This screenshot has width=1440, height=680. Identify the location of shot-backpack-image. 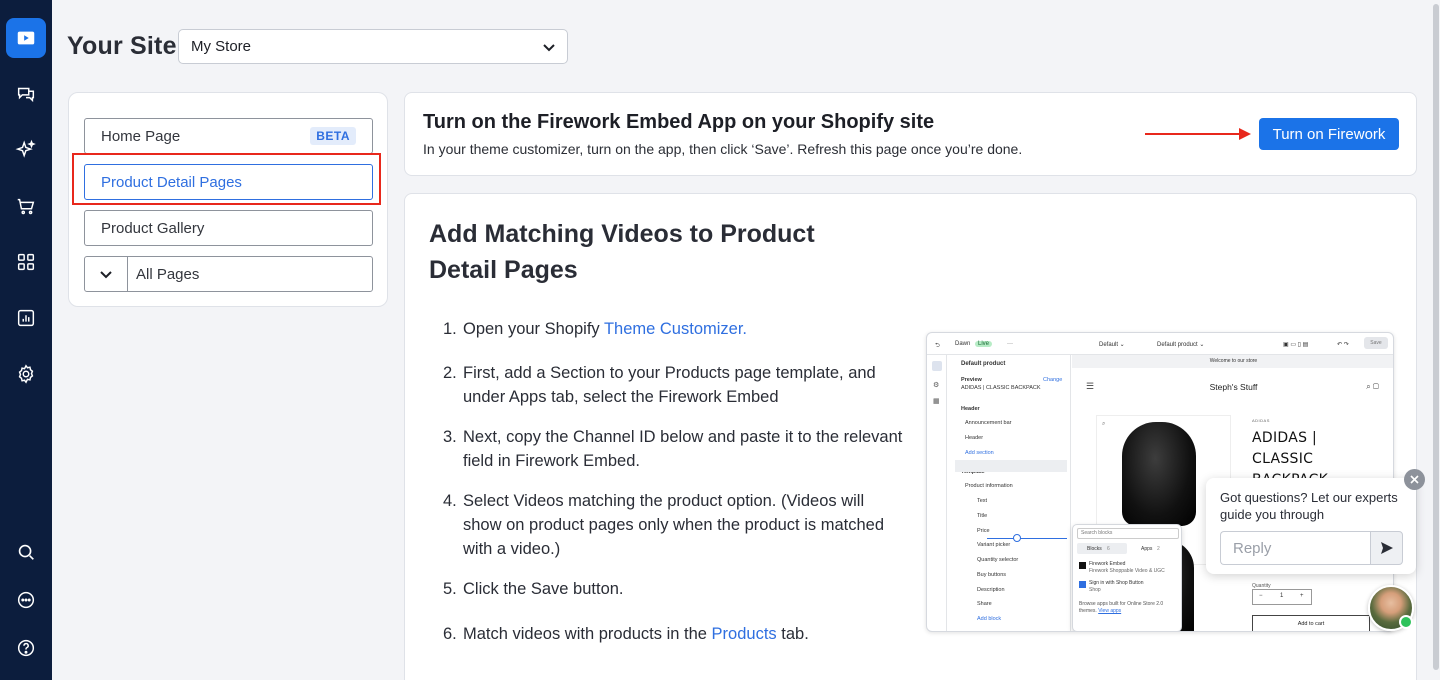
(1159, 474).